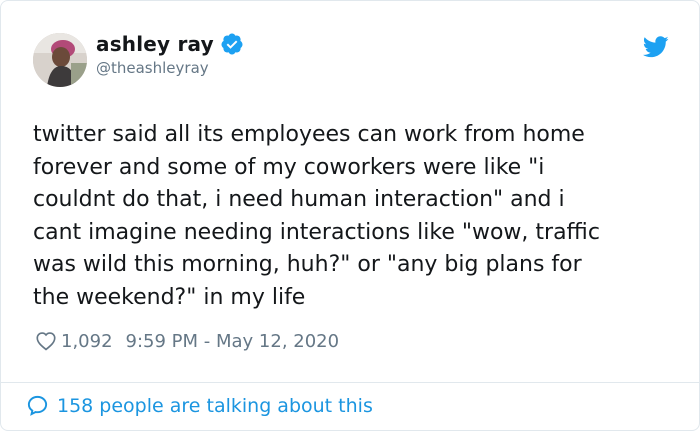  I want to click on tweet-meta: 1,092 9:59 PM - May 12, 2020, so click(187, 341).